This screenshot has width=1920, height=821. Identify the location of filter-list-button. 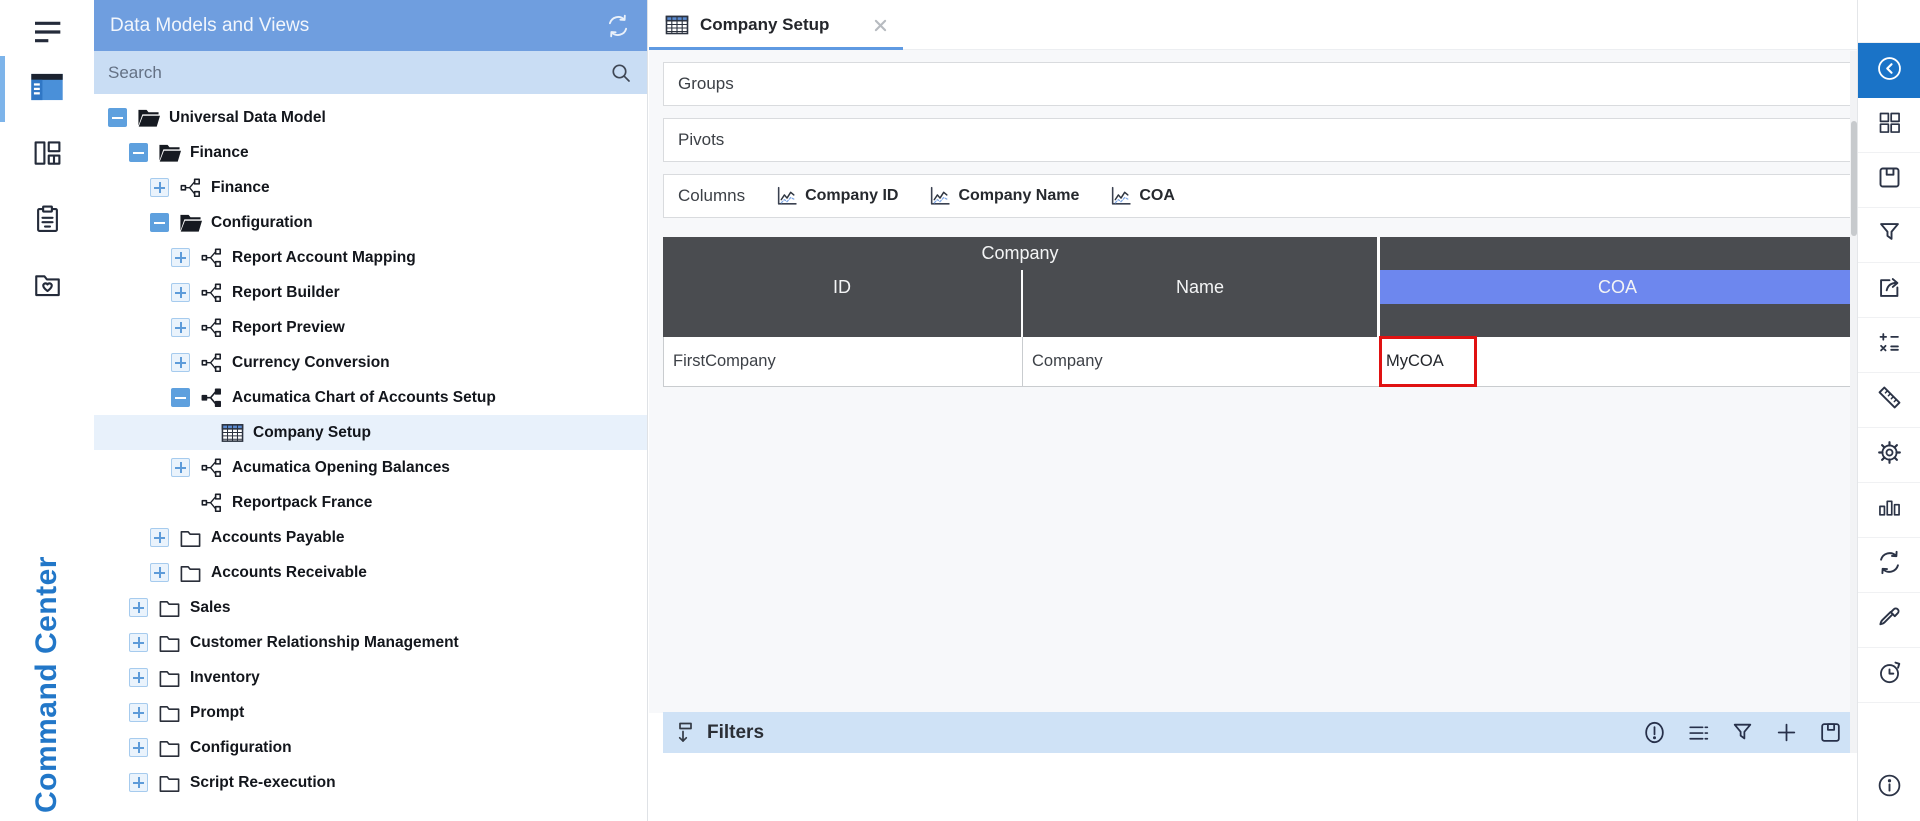
(1698, 732).